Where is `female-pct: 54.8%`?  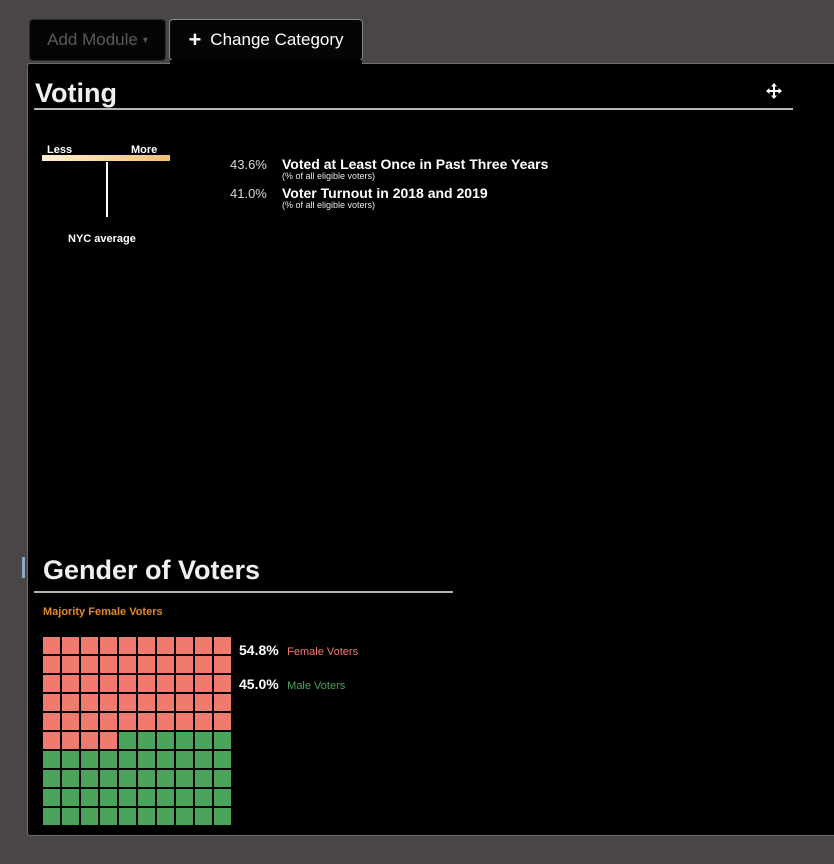 female-pct: 54.8% is located at coordinates (259, 650).